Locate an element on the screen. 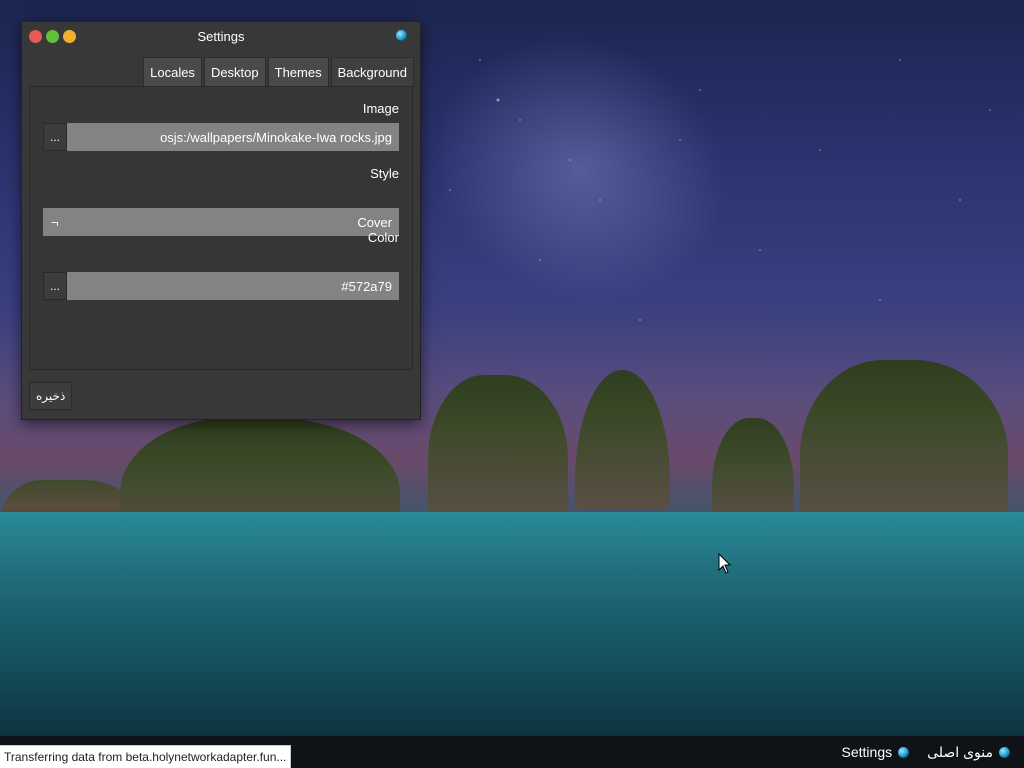 The image size is (1024, 768). maximize-button is located at coordinates (52, 36).